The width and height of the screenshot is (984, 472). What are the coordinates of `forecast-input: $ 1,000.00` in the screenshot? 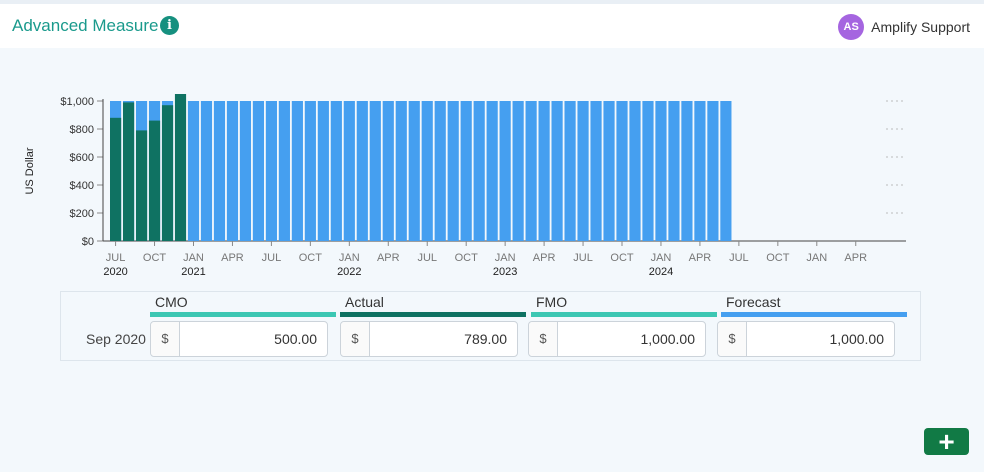 It's located at (806, 339).